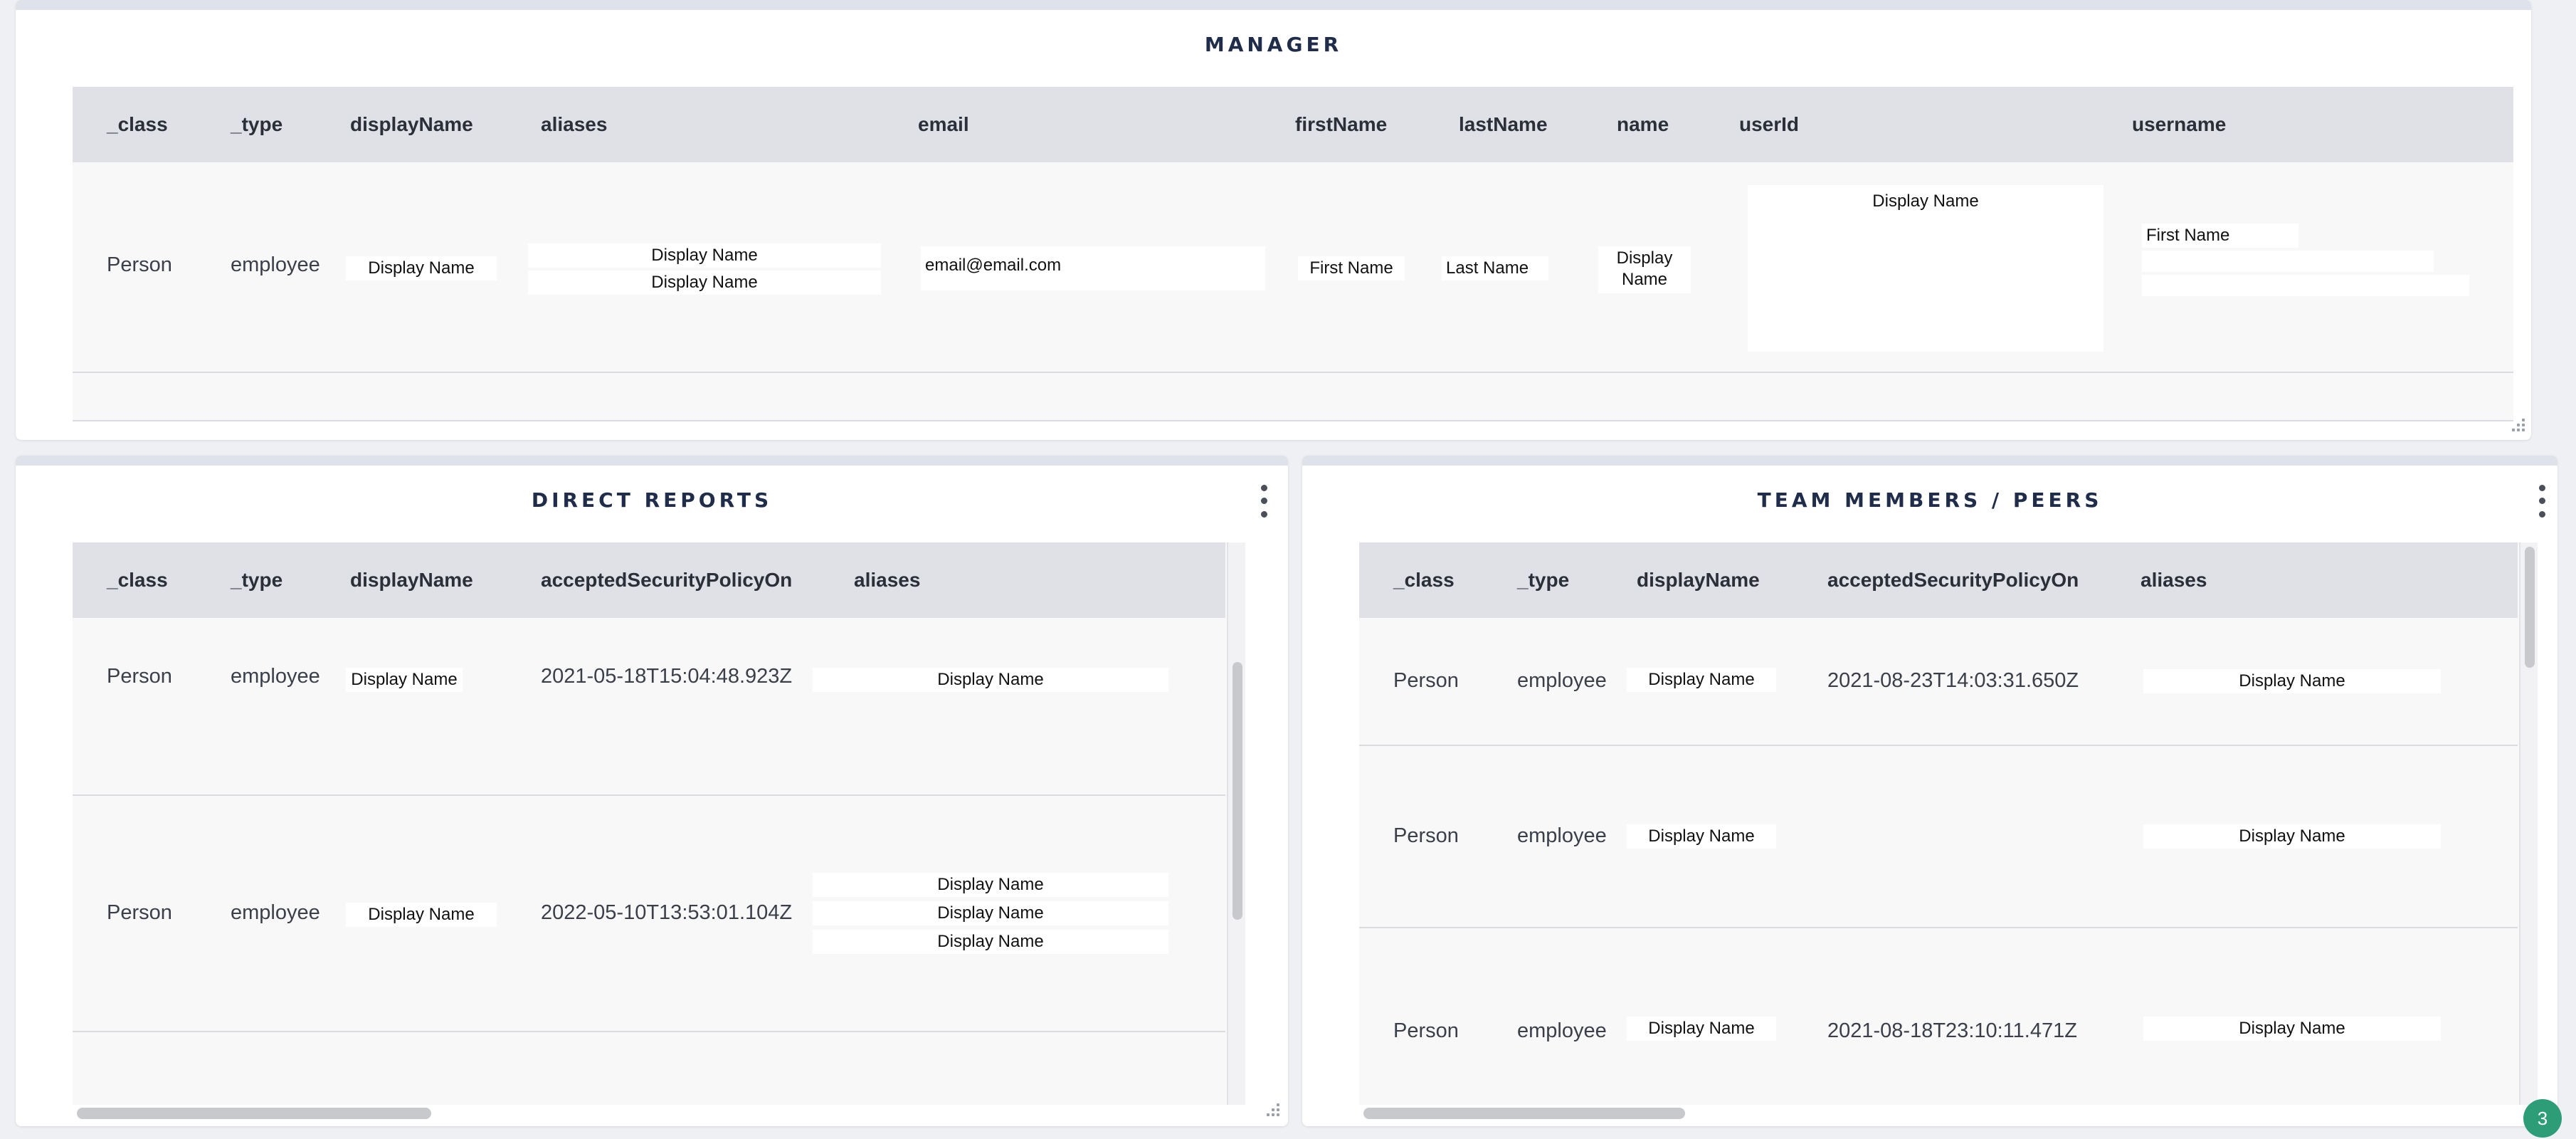 The height and width of the screenshot is (1139, 2576). What do you see at coordinates (2179, 124) in the screenshot?
I see `column-header-username: username` at bounding box center [2179, 124].